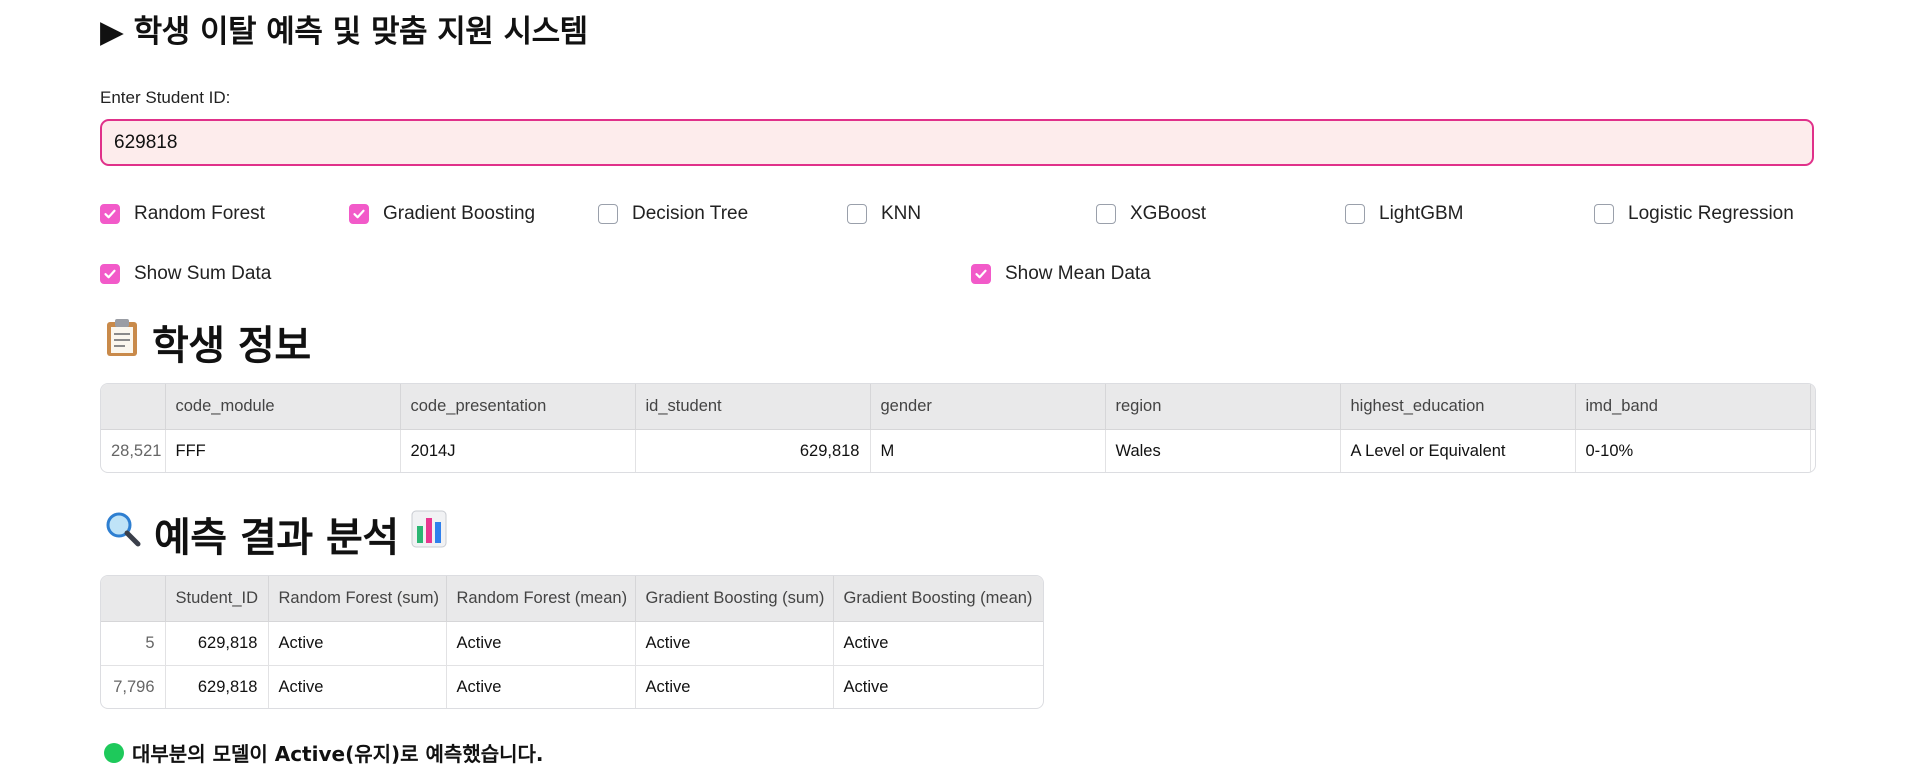 The width and height of the screenshot is (1906, 780). Describe the element at coordinates (518, 407) in the screenshot. I see `column-header: code_presentation` at that location.